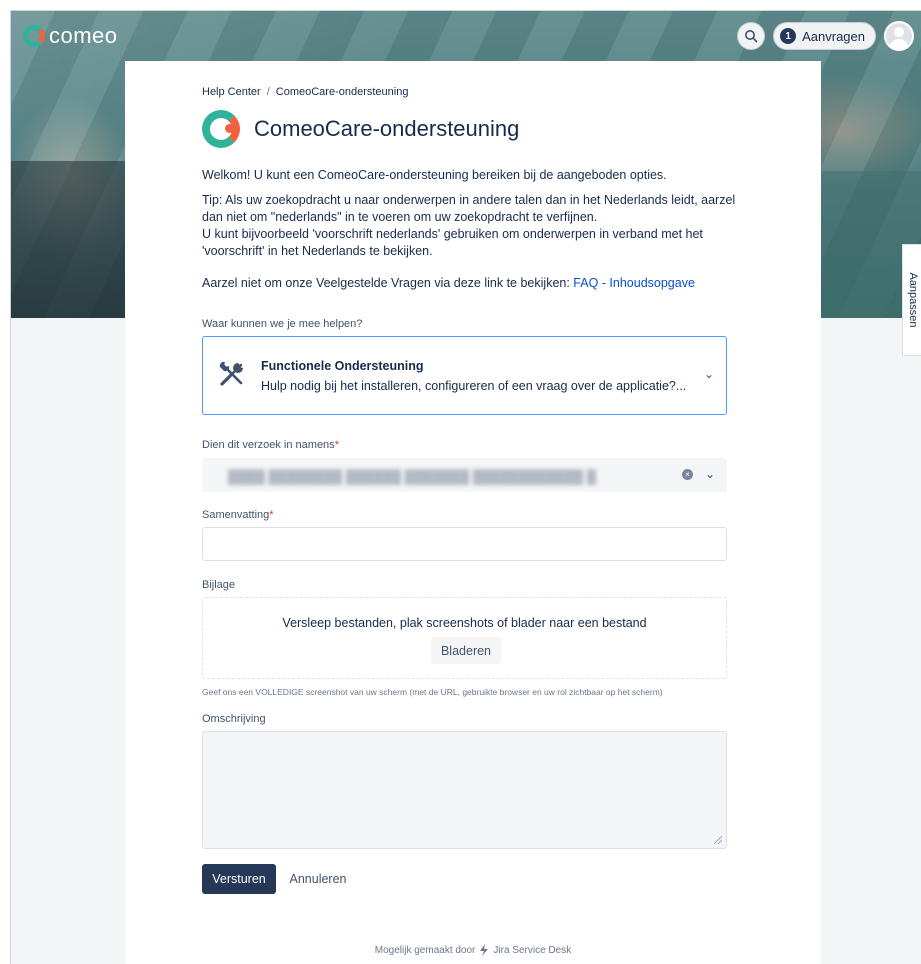  I want to click on customize-label: Aanpassen, so click(912, 300).